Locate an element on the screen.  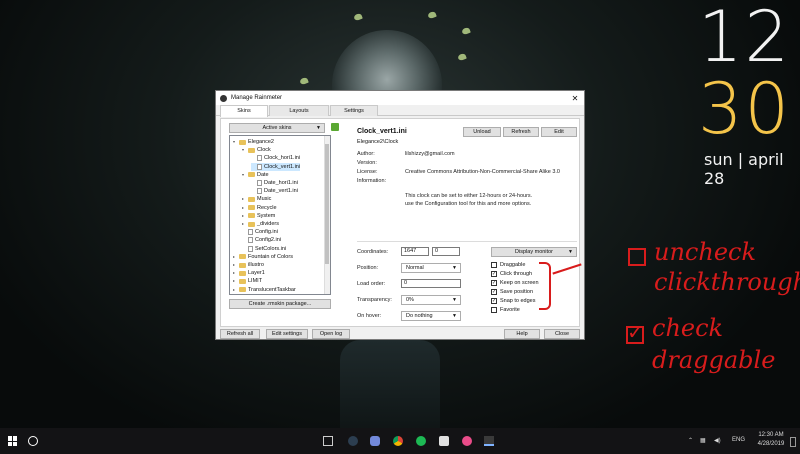
tree-item: Date_vert1.ini is located at coordinates (274, 191).